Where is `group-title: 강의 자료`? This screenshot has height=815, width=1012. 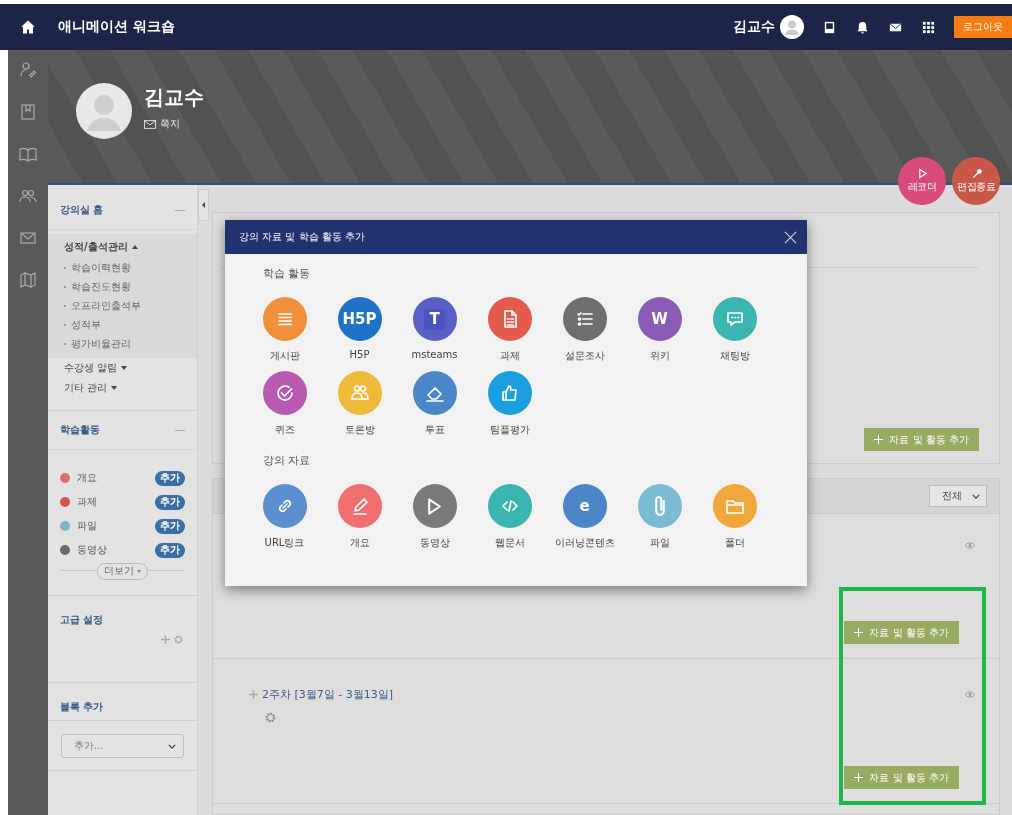 group-title: 강의 자료 is located at coordinates (287, 460).